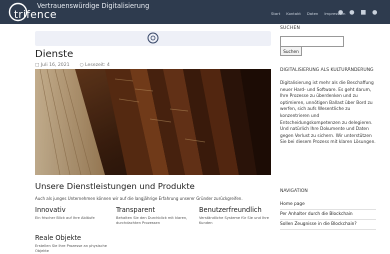 Image resolution: width=390 pixels, height=254 pixels. What do you see at coordinates (81, 65) in the screenshot?
I see `clock-icon: ○` at bounding box center [81, 65].